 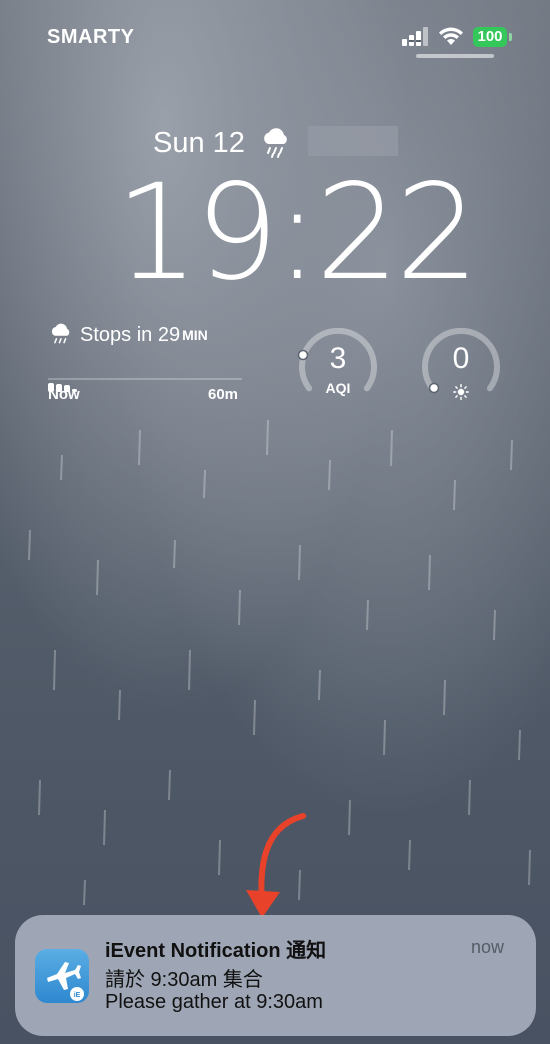 I want to click on red-arrow-icon, so click(x=276, y=865).